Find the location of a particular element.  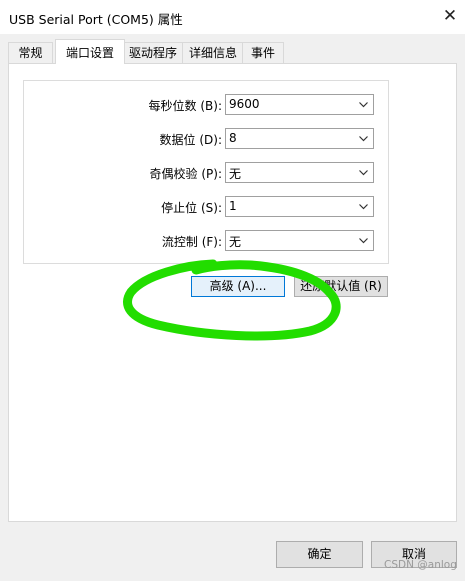

title-bar: USB Serial Port (COM5) 属性 ✕ is located at coordinates (232, 17).